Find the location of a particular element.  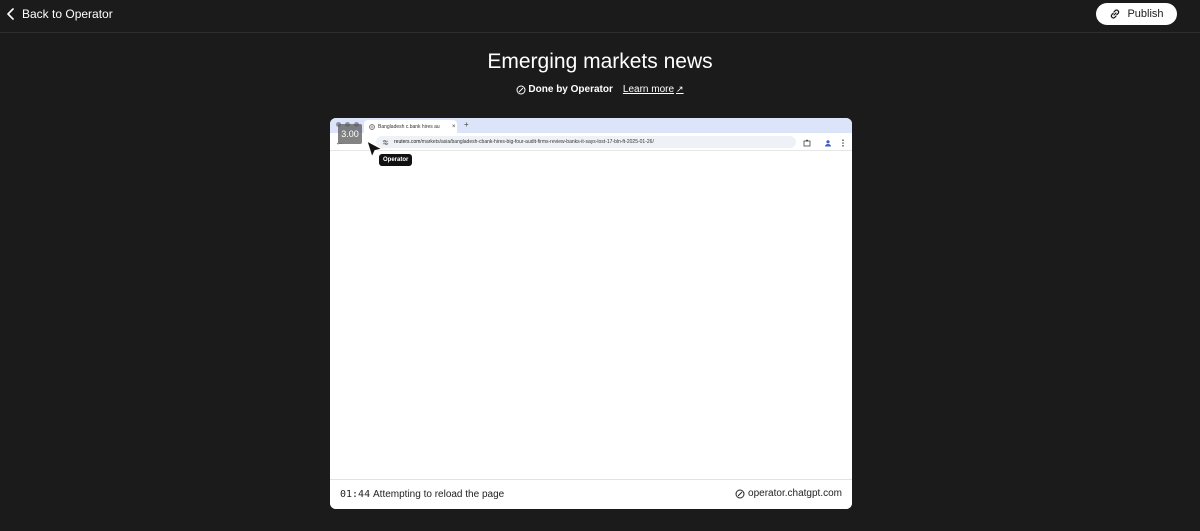

done-by-operator: Done by Operator is located at coordinates (564, 89).